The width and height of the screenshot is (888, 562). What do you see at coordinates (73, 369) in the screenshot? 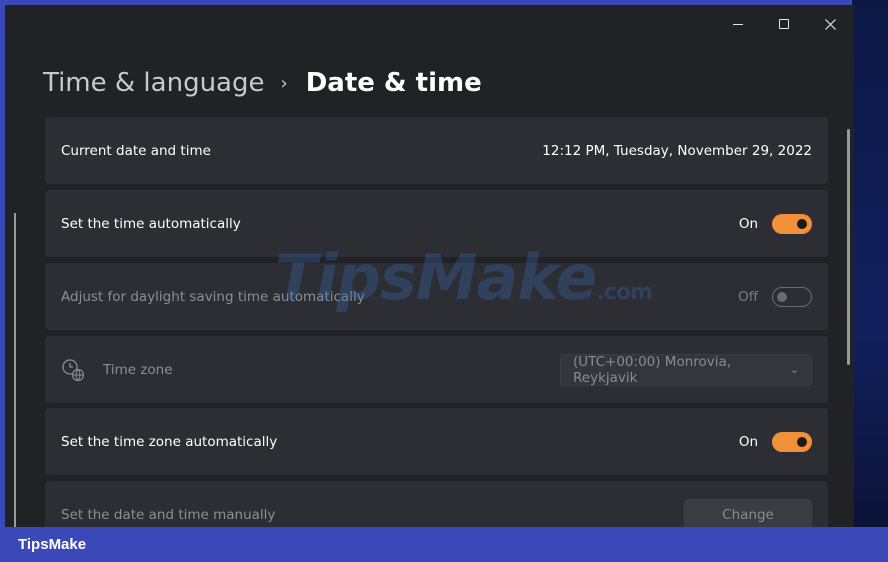
I see `clock-globe-icon` at bounding box center [73, 369].